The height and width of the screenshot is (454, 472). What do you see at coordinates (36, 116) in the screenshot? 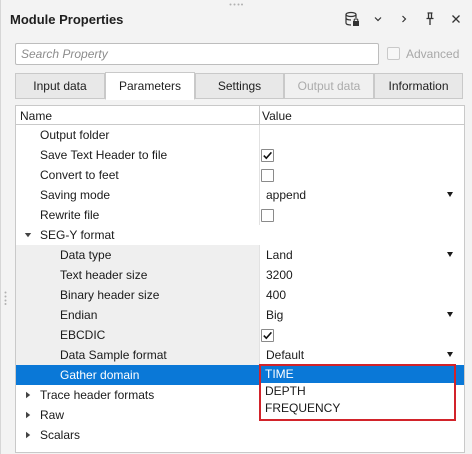
I see `column-header-name: Name` at bounding box center [36, 116].